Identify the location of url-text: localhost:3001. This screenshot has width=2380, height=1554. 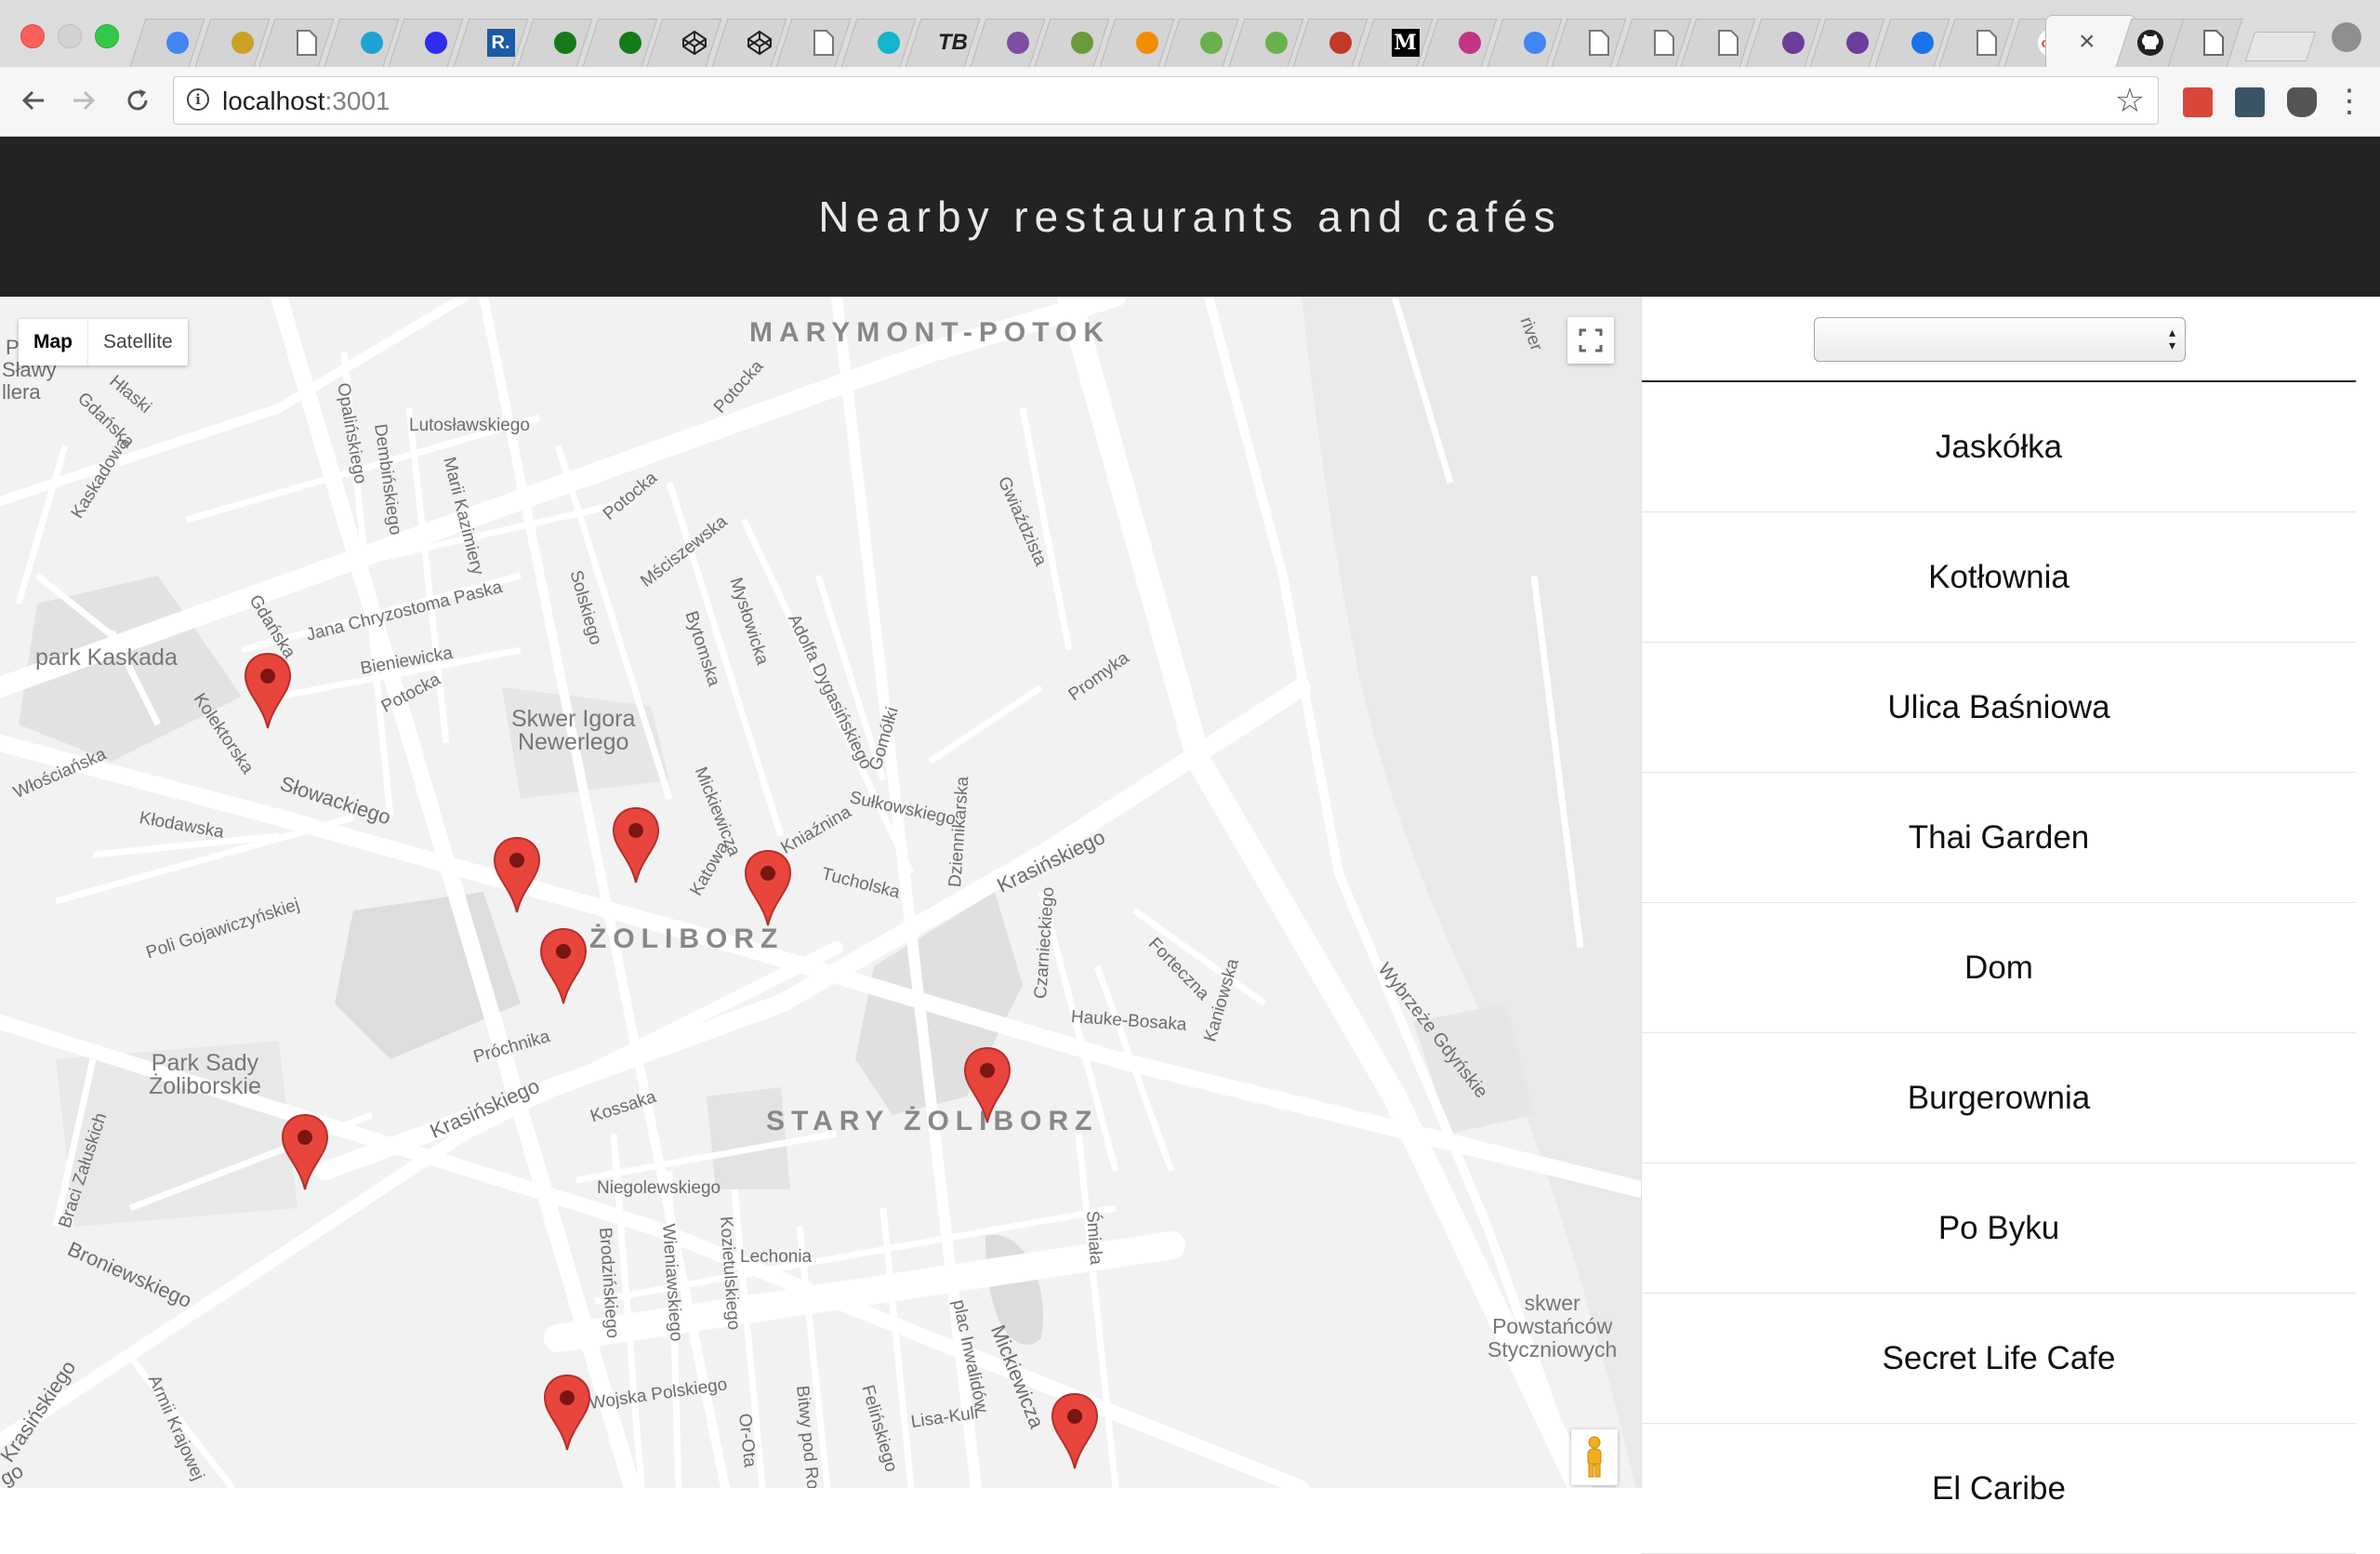
(306, 100).